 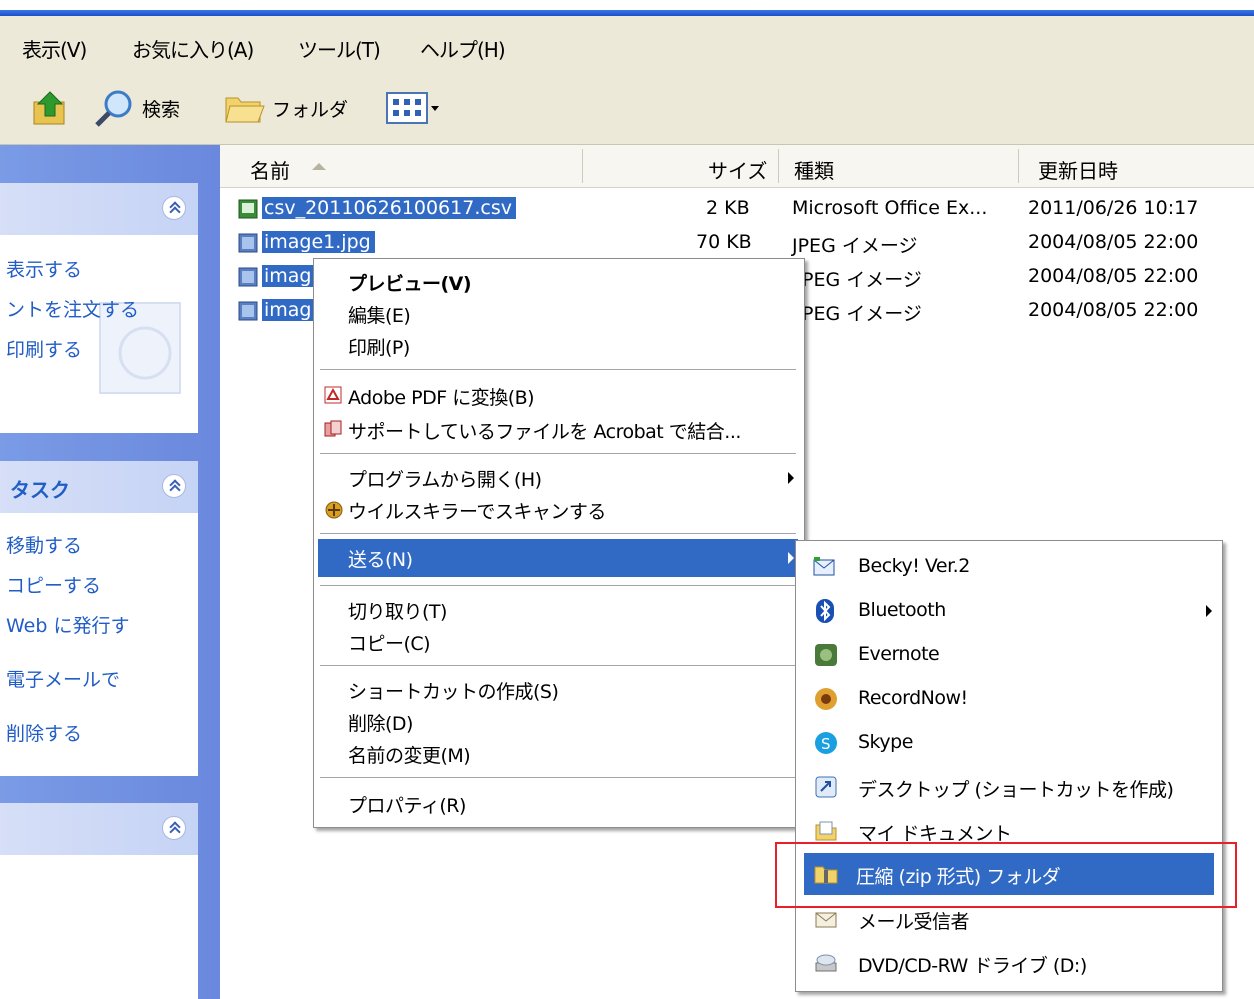 What do you see at coordinates (248, 209) in the screenshot?
I see `csv-file-icon` at bounding box center [248, 209].